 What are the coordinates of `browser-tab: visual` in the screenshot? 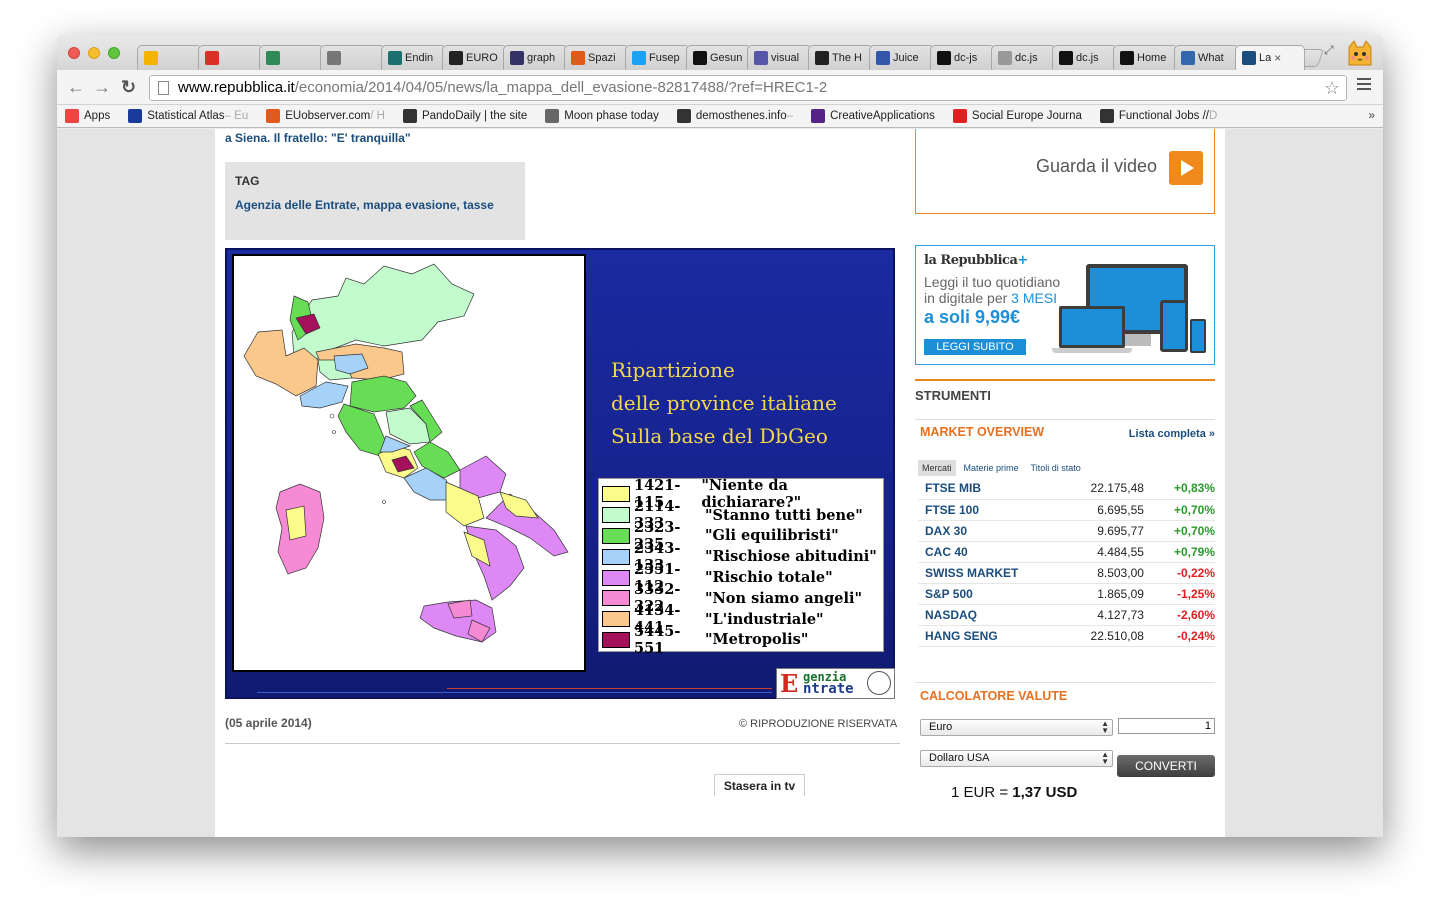 It's located at (779, 57).